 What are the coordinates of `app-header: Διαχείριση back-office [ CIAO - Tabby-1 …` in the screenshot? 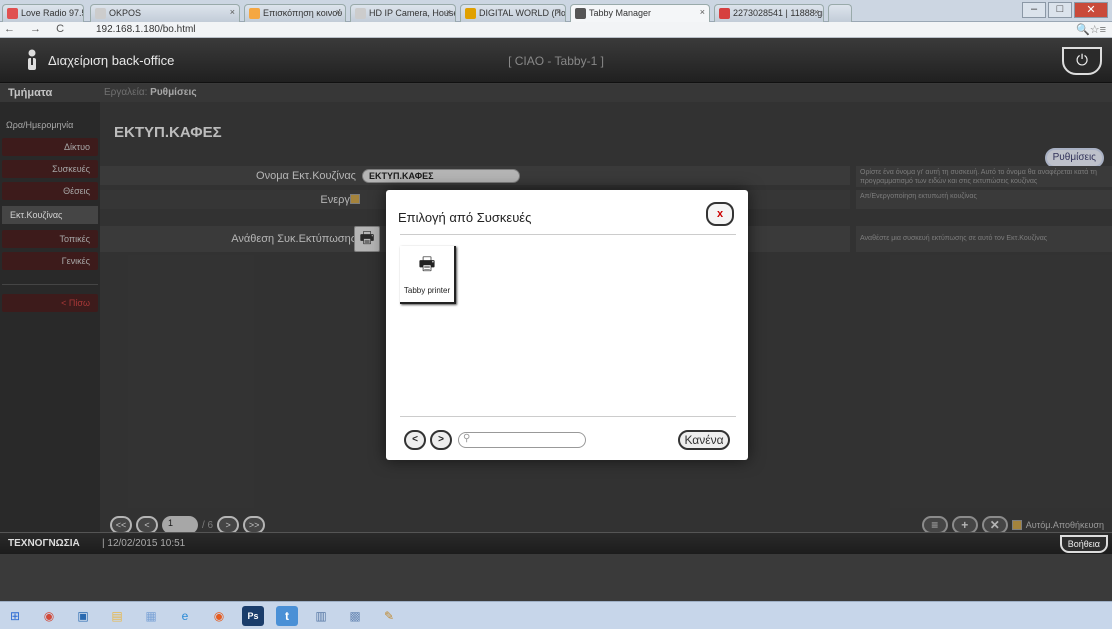 It's located at (556, 61).